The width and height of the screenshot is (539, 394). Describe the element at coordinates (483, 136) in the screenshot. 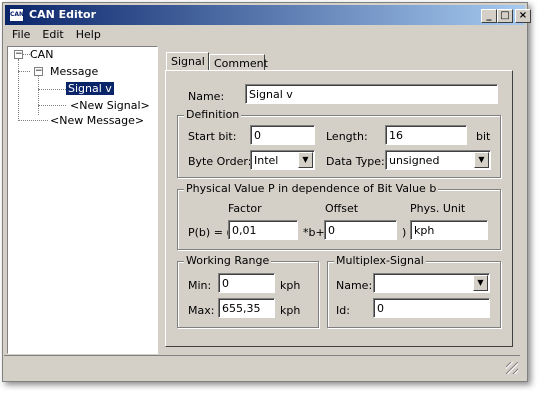

I see `length-unit: bit` at that location.